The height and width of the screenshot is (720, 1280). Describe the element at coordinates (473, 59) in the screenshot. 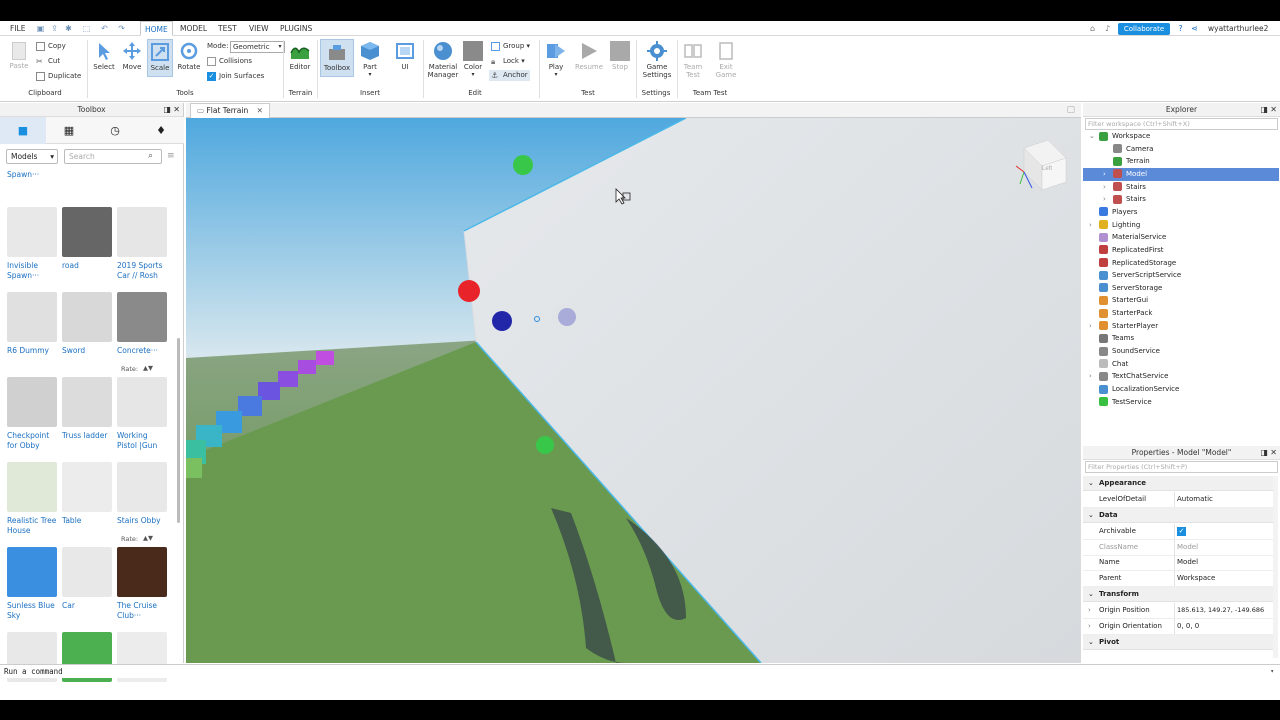

I see `color-button: Color ▾` at that location.